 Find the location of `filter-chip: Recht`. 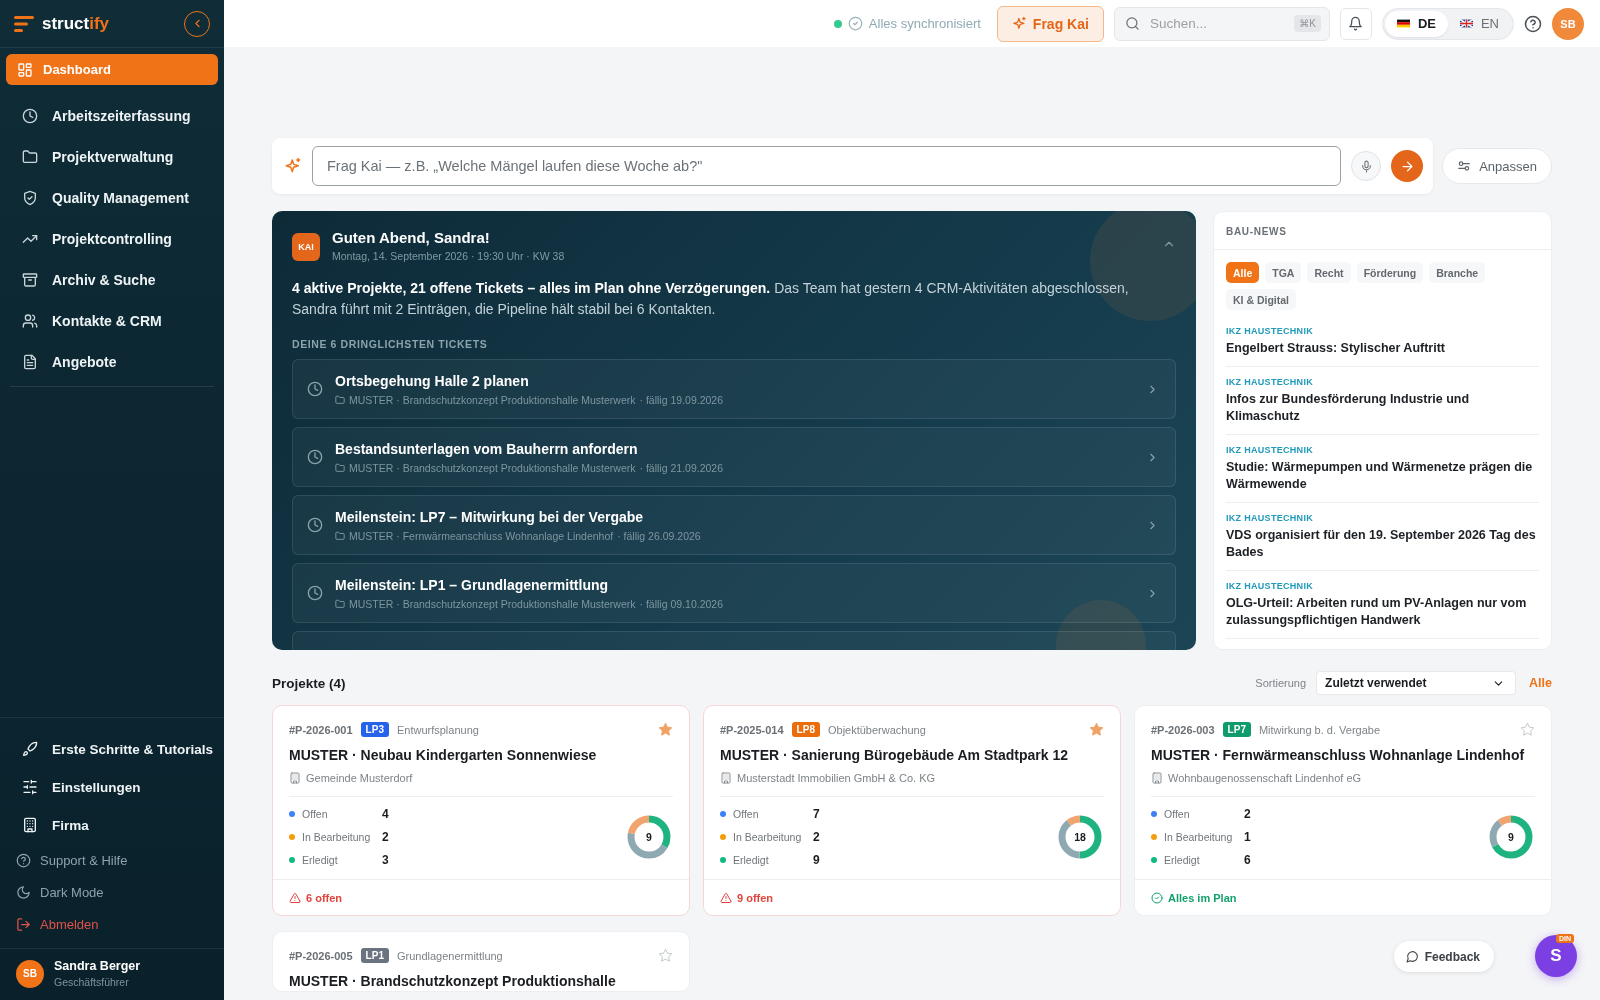

filter-chip: Recht is located at coordinates (1329, 272).